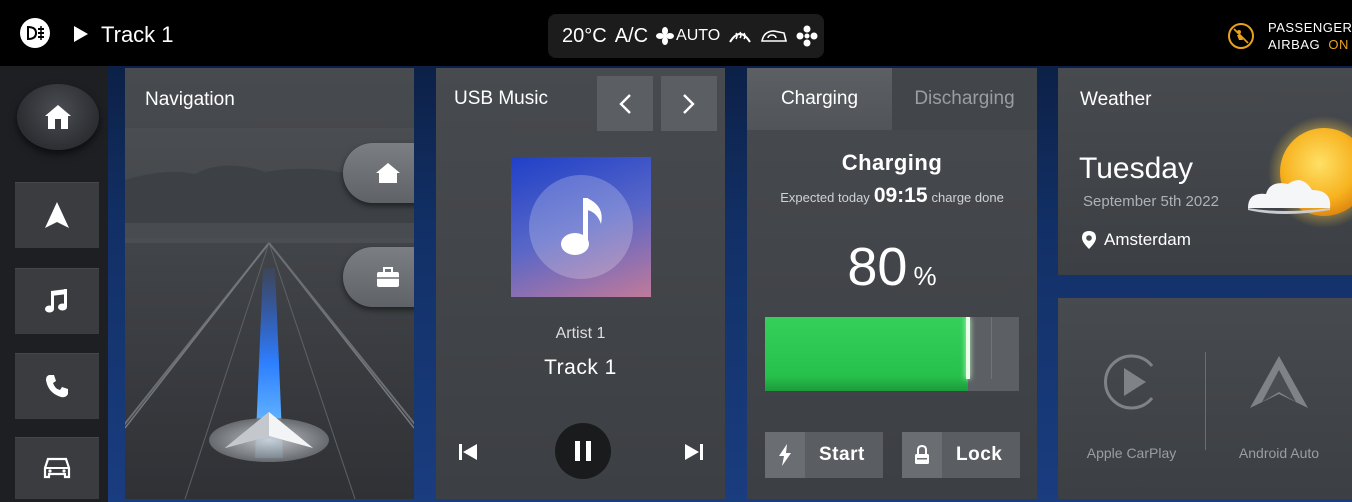 The height and width of the screenshot is (502, 1352). I want to click on previous-source-button, so click(625, 103).